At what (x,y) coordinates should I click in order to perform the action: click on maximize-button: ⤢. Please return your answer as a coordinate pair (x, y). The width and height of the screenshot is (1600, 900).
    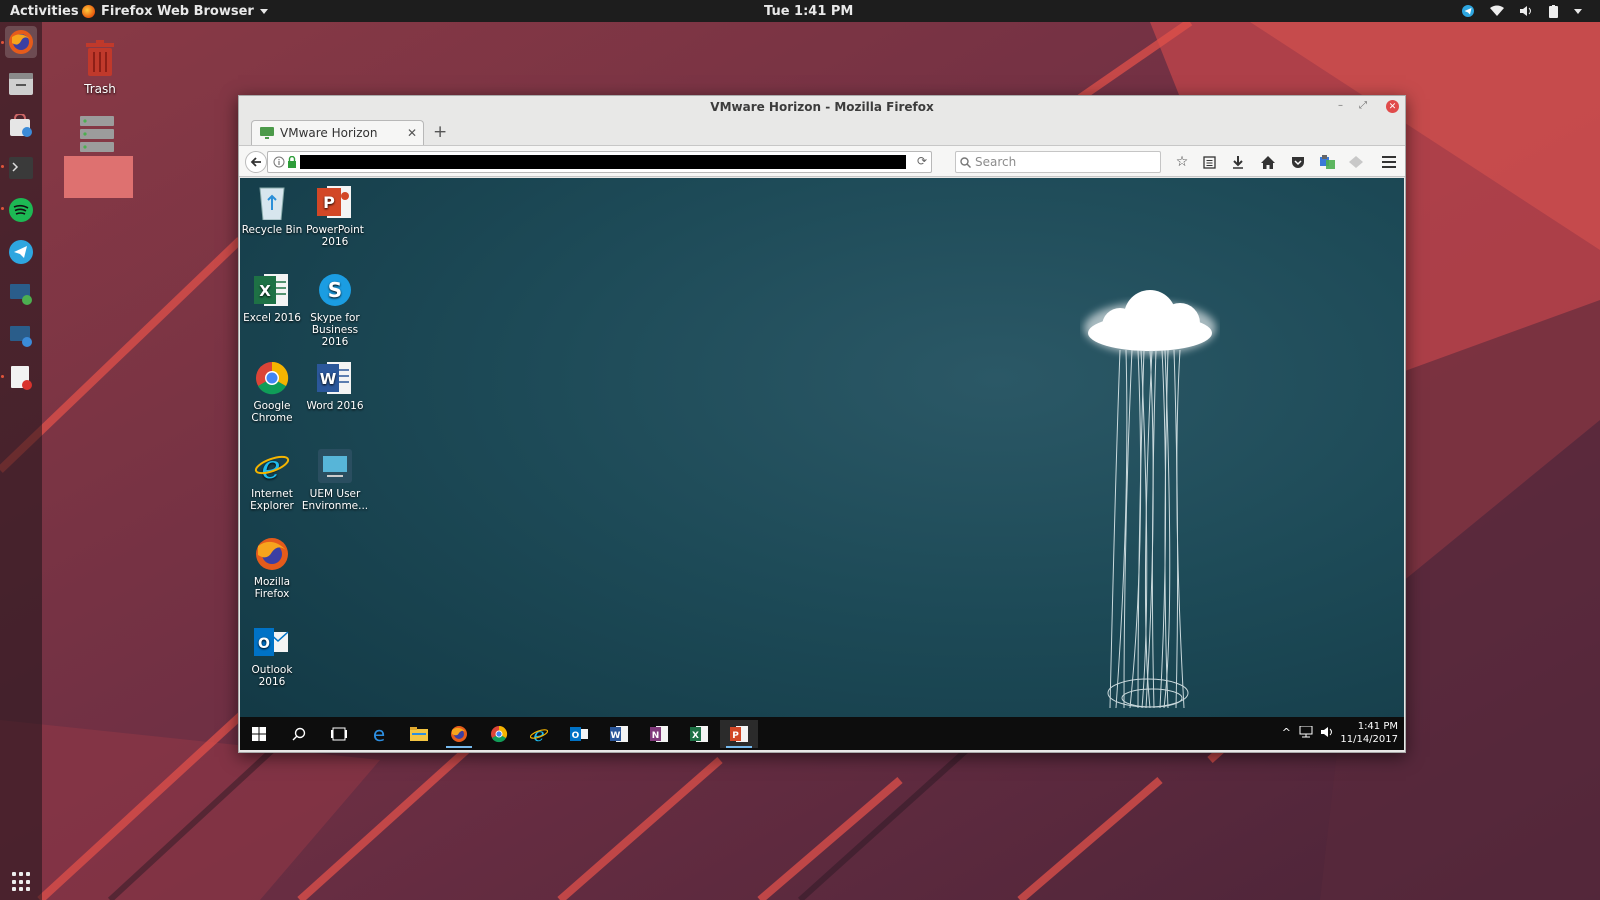
    Looking at the image, I should click on (1363, 105).